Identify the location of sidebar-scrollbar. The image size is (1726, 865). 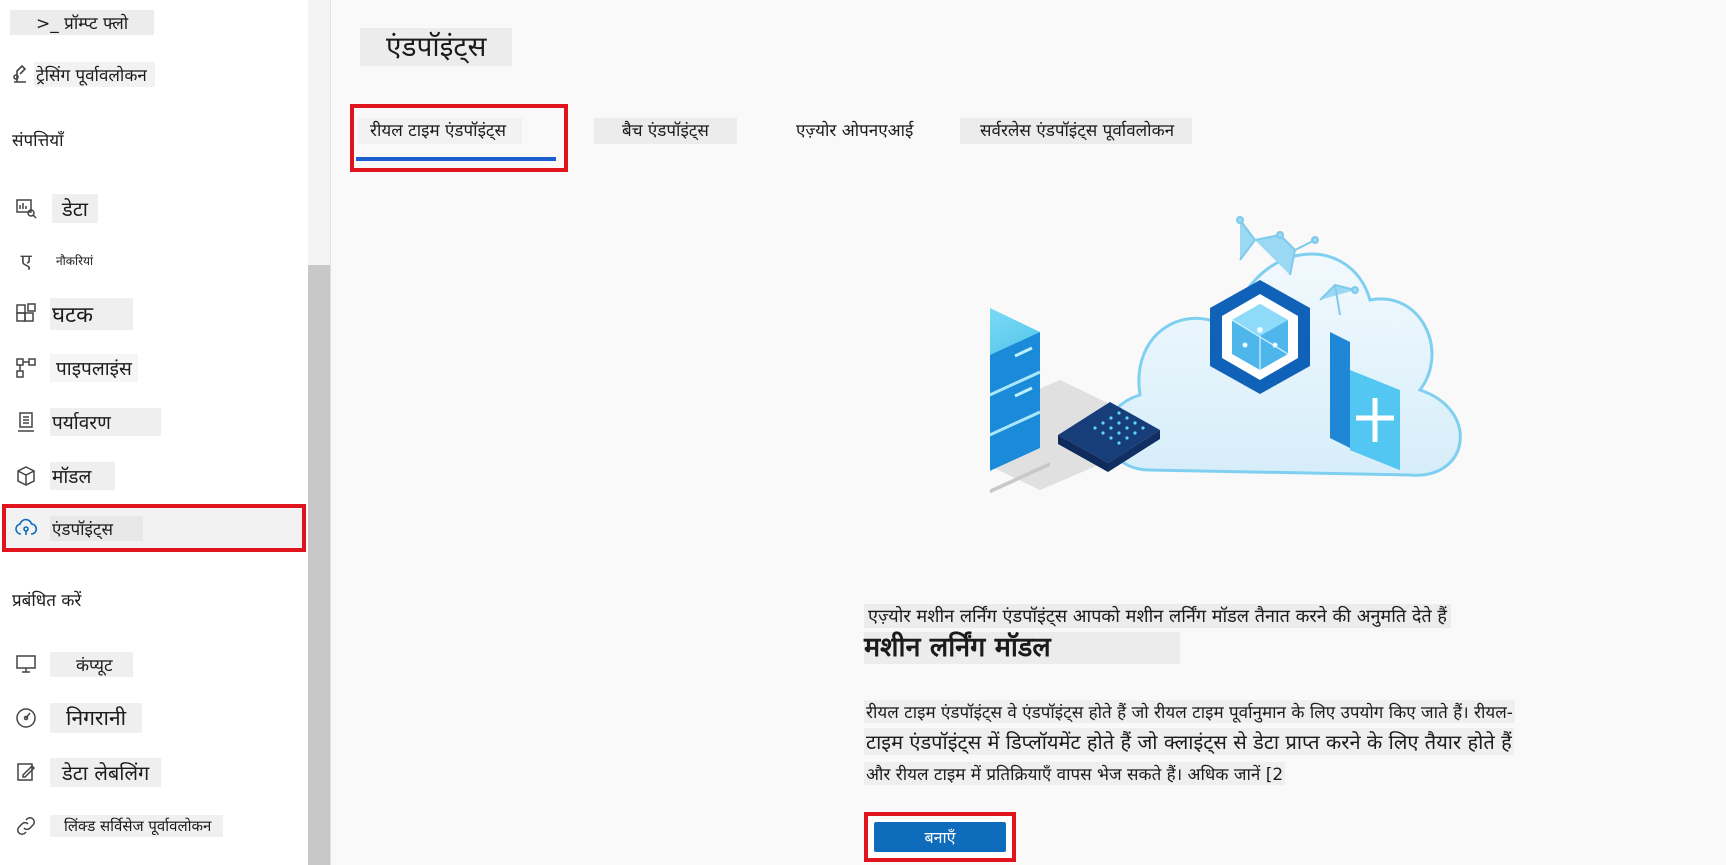
(319, 432).